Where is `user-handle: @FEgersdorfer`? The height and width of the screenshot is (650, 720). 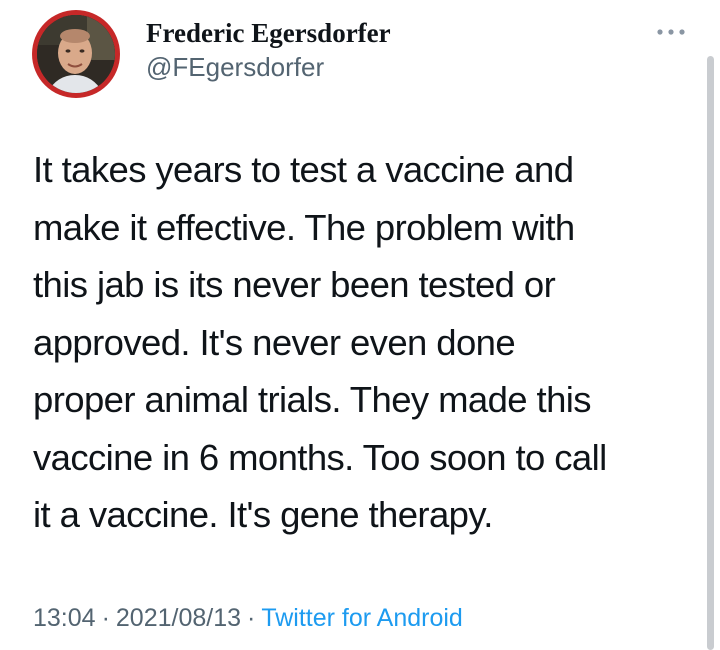
user-handle: @FEgersdorfer is located at coordinates (235, 67).